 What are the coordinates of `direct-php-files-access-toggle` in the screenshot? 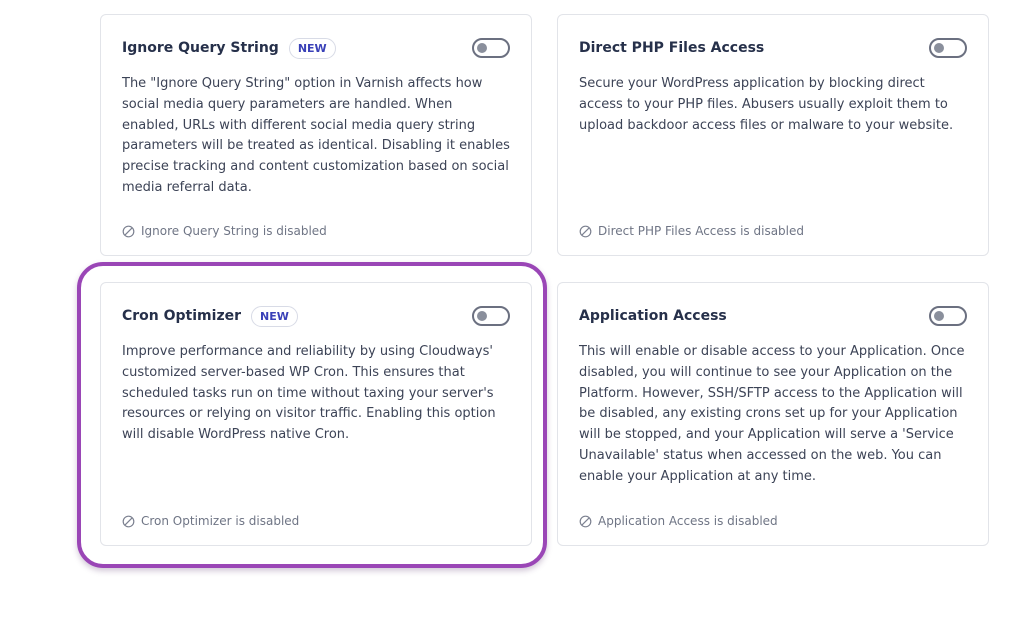 It's located at (948, 48).